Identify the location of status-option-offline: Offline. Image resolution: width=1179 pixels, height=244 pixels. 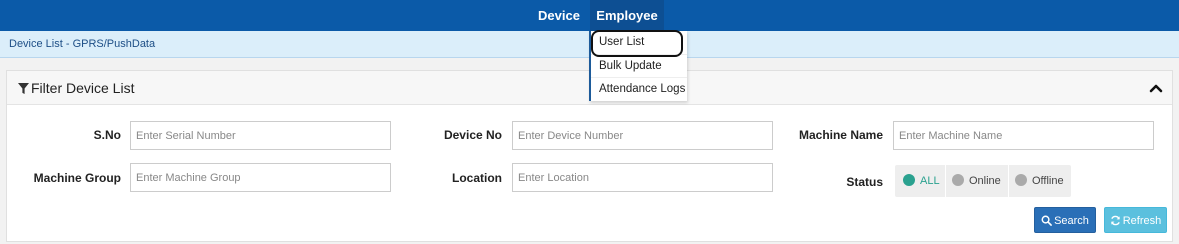
(1039, 181).